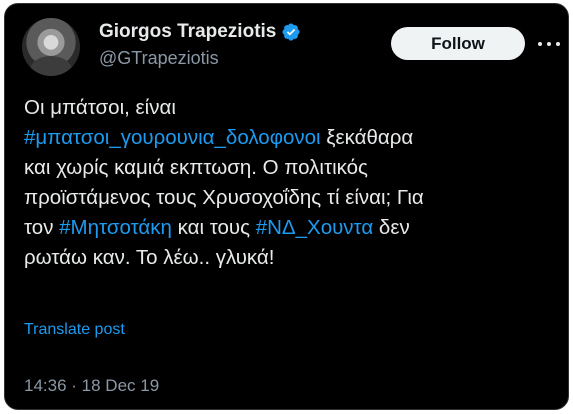 The height and width of the screenshot is (414, 573). What do you see at coordinates (172, 137) in the screenshot?
I see `hashtag-link: #μπατσοι_γουρουνια_δολοφονοι` at bounding box center [172, 137].